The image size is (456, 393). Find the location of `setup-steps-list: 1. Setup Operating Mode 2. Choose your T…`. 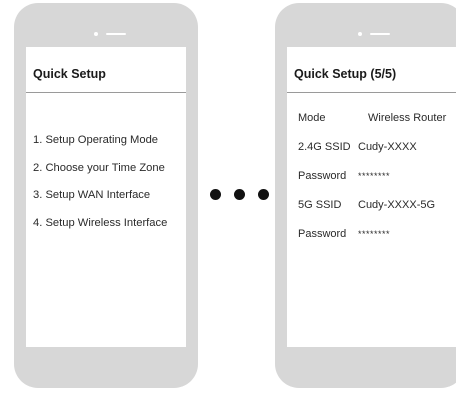

setup-steps-list: 1. Setup Operating Mode 2. Choose your T… is located at coordinates (100, 182).